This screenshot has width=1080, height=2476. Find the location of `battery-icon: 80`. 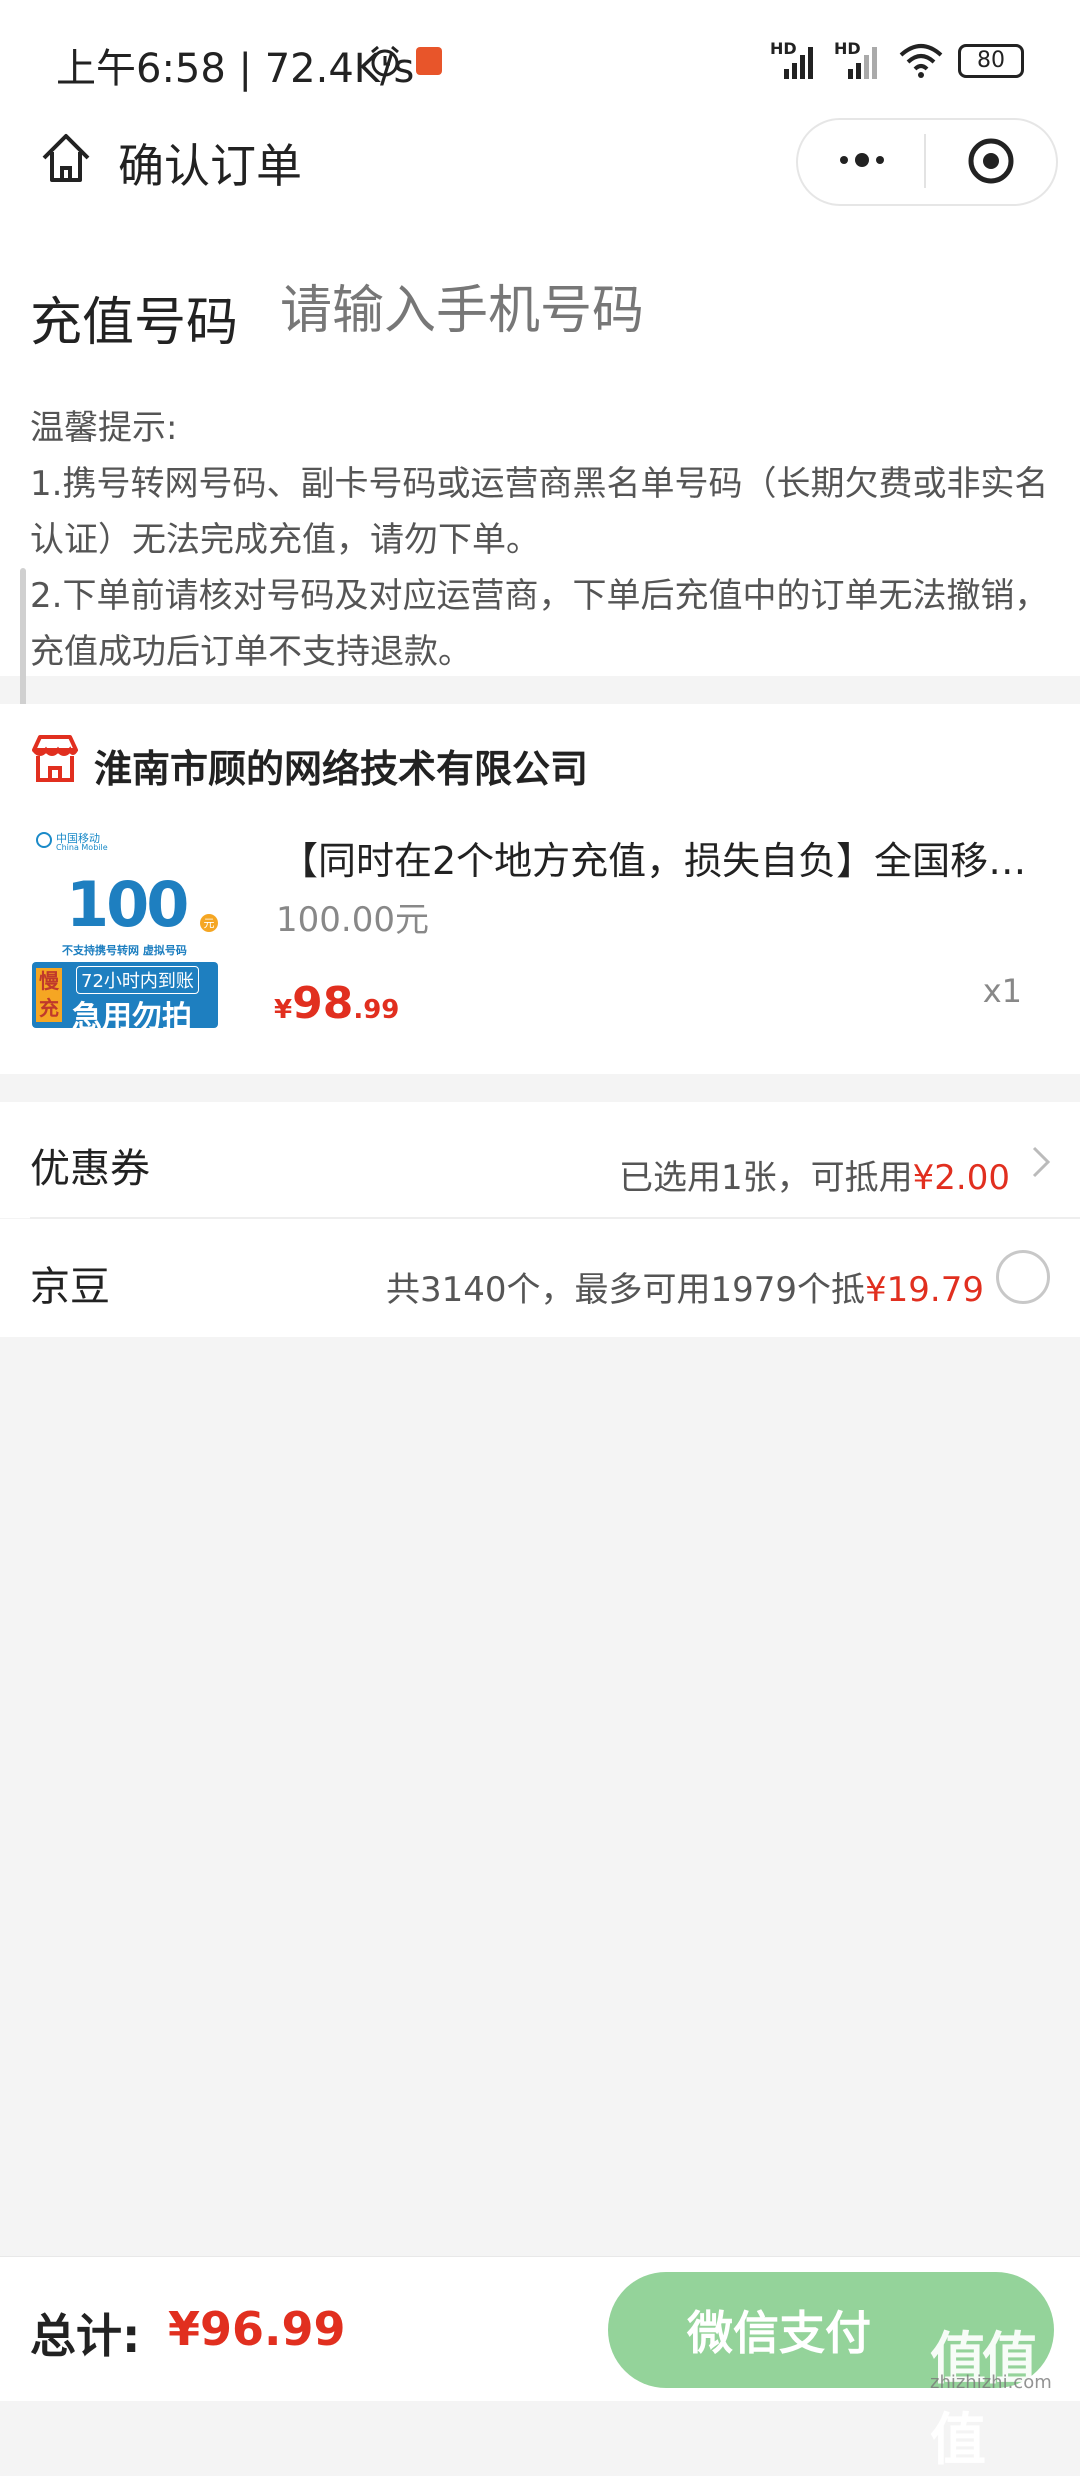

battery-icon: 80 is located at coordinates (991, 61).